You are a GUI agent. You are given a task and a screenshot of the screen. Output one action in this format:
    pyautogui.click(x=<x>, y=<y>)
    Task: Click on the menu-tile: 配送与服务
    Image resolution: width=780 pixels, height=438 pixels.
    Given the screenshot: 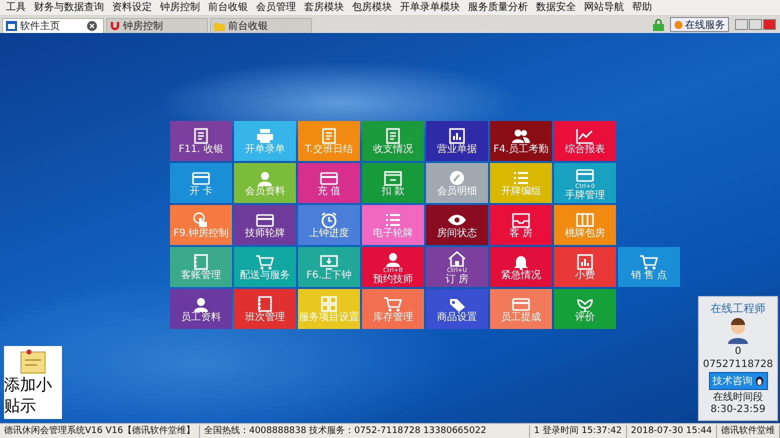 What is the action you would take?
    pyautogui.click(x=265, y=267)
    